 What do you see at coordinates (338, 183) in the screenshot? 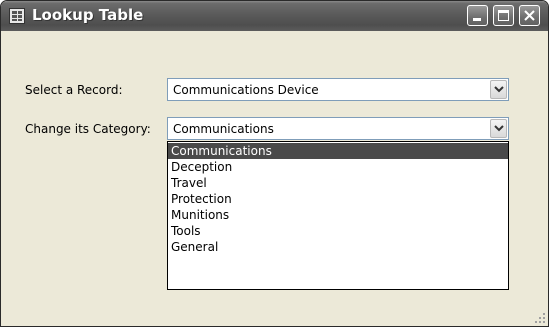
I see `list-item: Travel` at bounding box center [338, 183].